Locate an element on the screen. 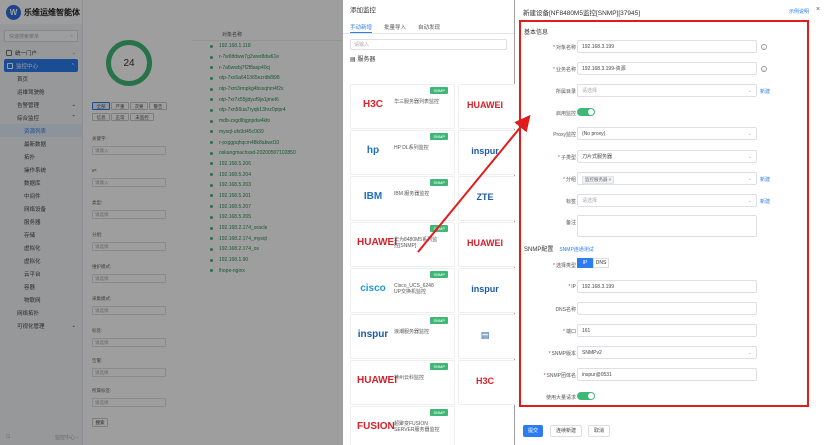  group-tag: 监控服务器 × is located at coordinates (598, 180).